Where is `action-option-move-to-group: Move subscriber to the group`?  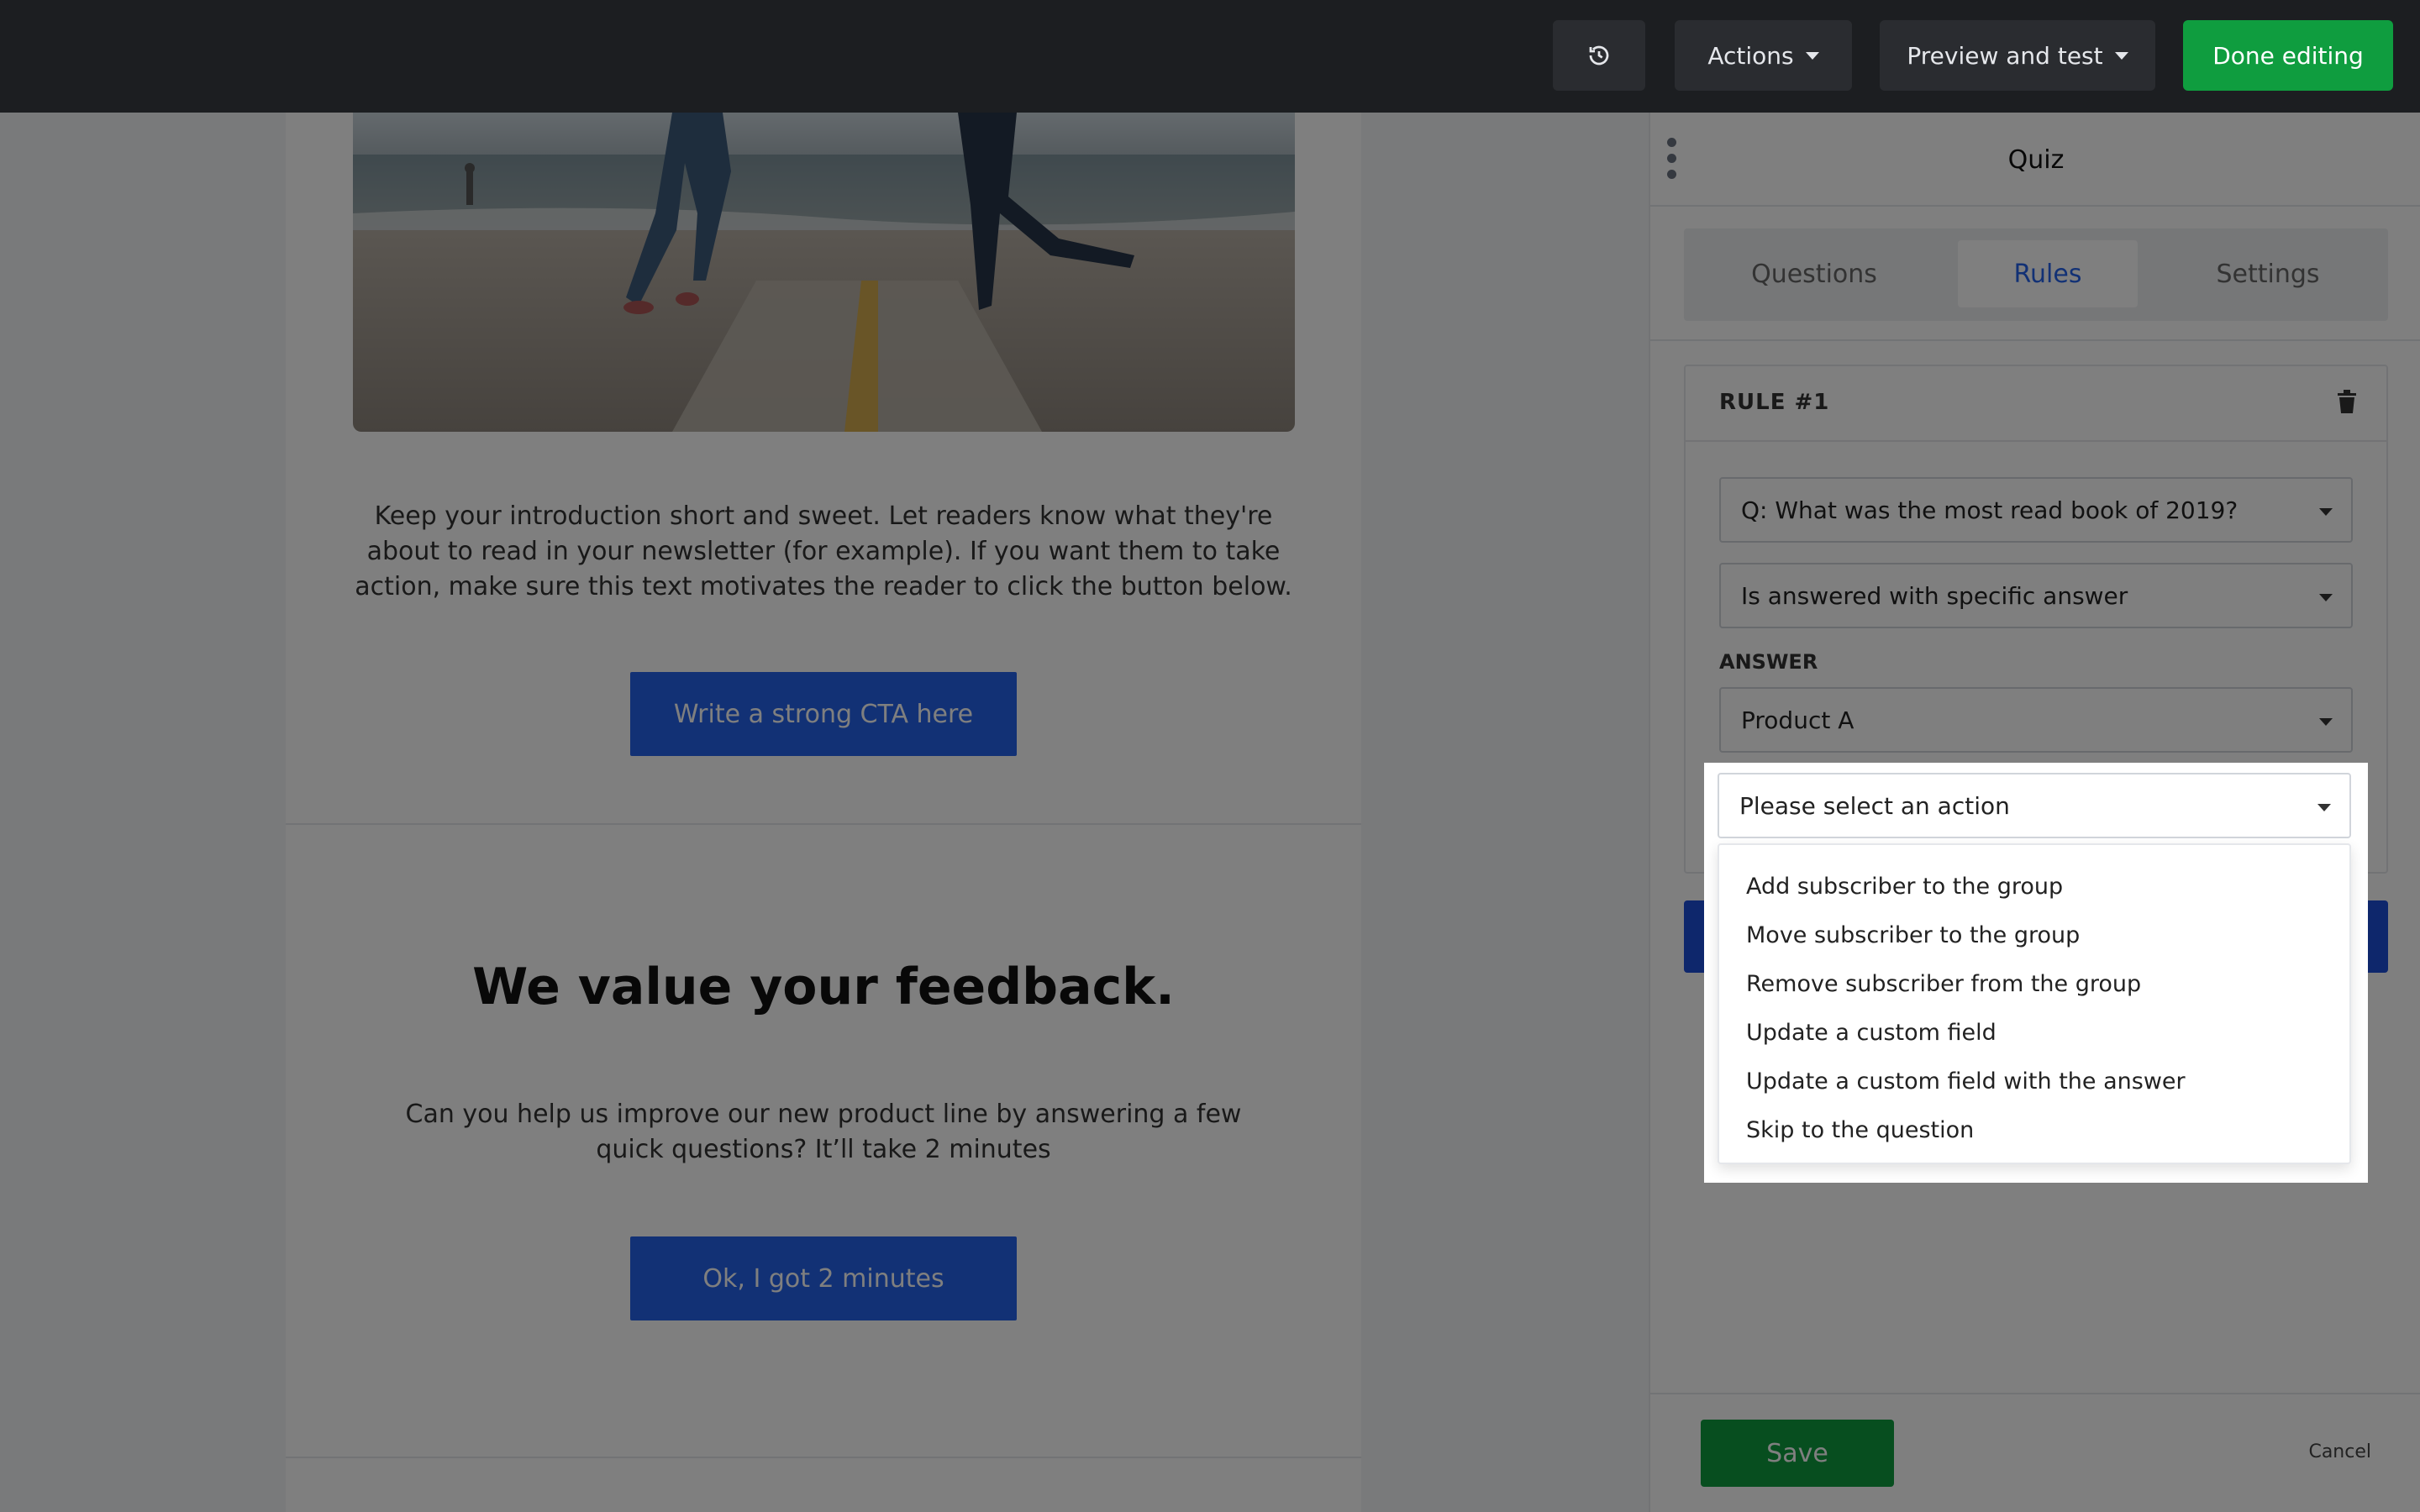
action-option-move-to-group: Move subscriber to the group is located at coordinates (2034, 935).